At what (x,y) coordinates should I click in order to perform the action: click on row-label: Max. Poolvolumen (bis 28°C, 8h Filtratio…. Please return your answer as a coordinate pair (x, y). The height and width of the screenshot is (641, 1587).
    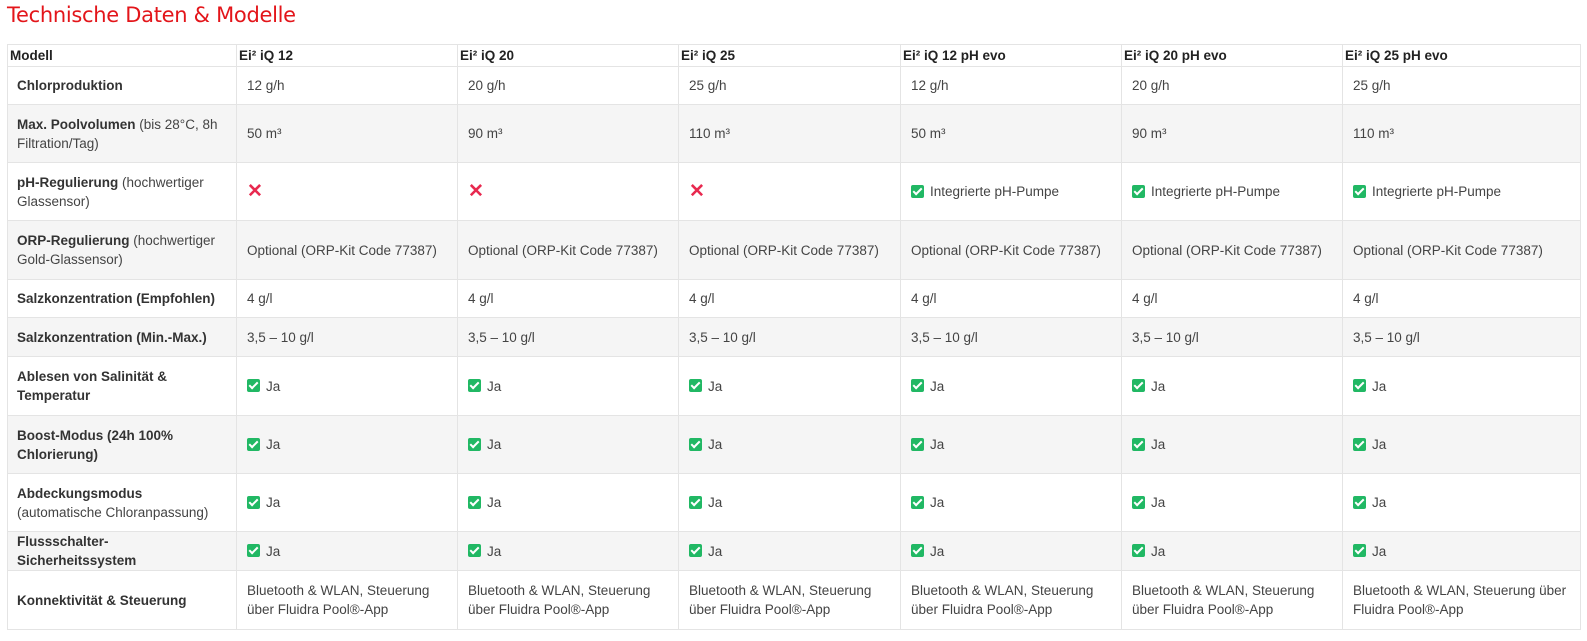
    Looking at the image, I should click on (122, 133).